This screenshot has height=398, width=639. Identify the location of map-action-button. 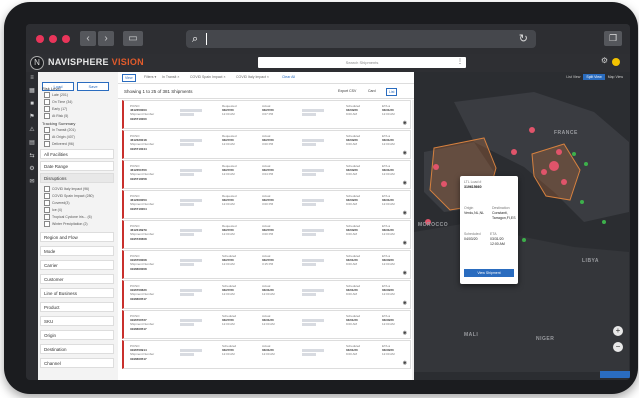
(615, 374).